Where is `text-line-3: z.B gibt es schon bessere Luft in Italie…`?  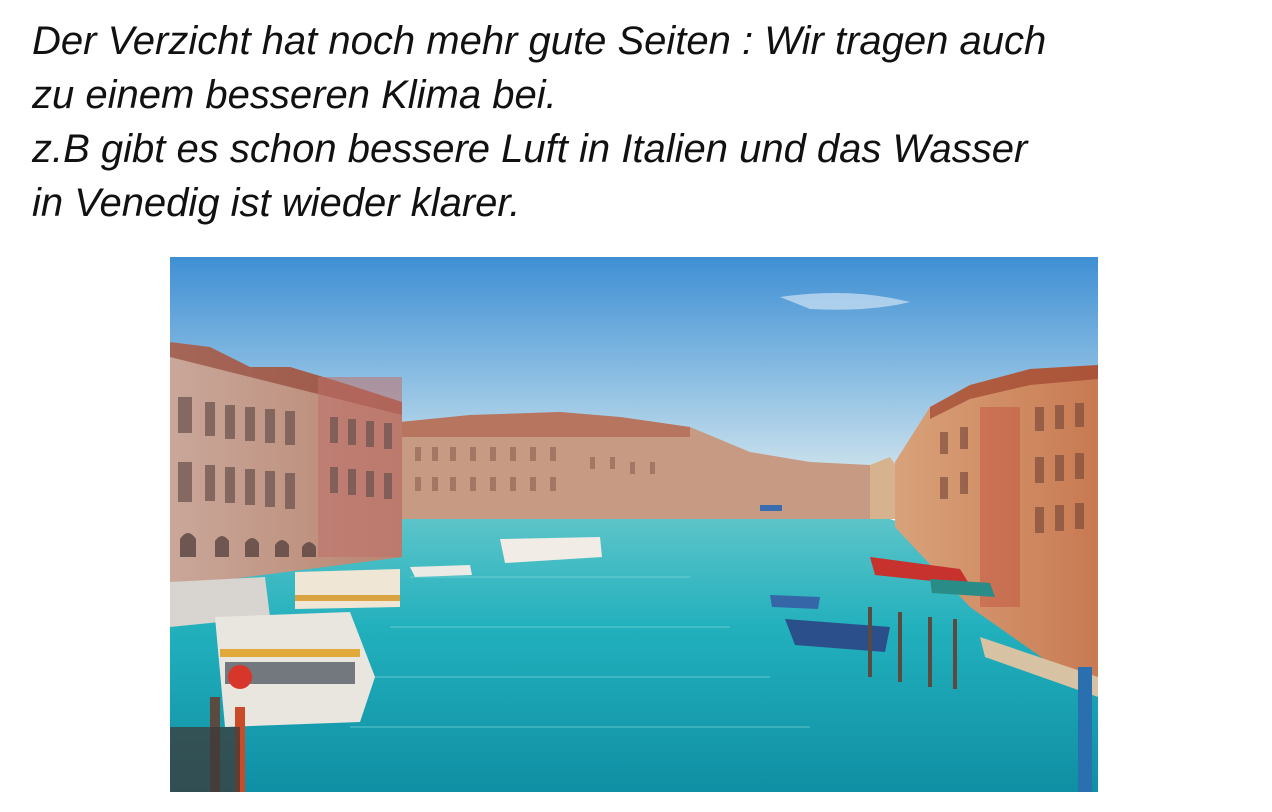
text-line-3: z.B gibt es schon bessere Luft in Italie… is located at coordinates (530, 149).